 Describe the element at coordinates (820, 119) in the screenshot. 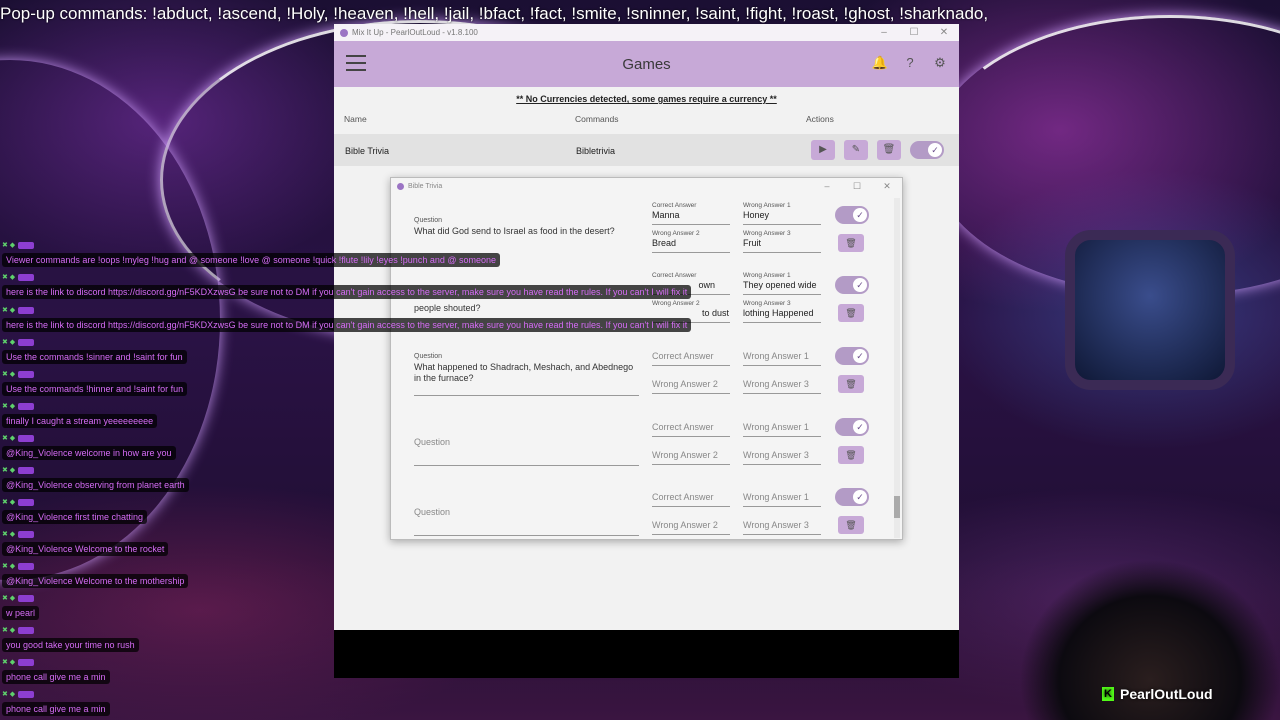

I see `column-actions: Actions` at that location.